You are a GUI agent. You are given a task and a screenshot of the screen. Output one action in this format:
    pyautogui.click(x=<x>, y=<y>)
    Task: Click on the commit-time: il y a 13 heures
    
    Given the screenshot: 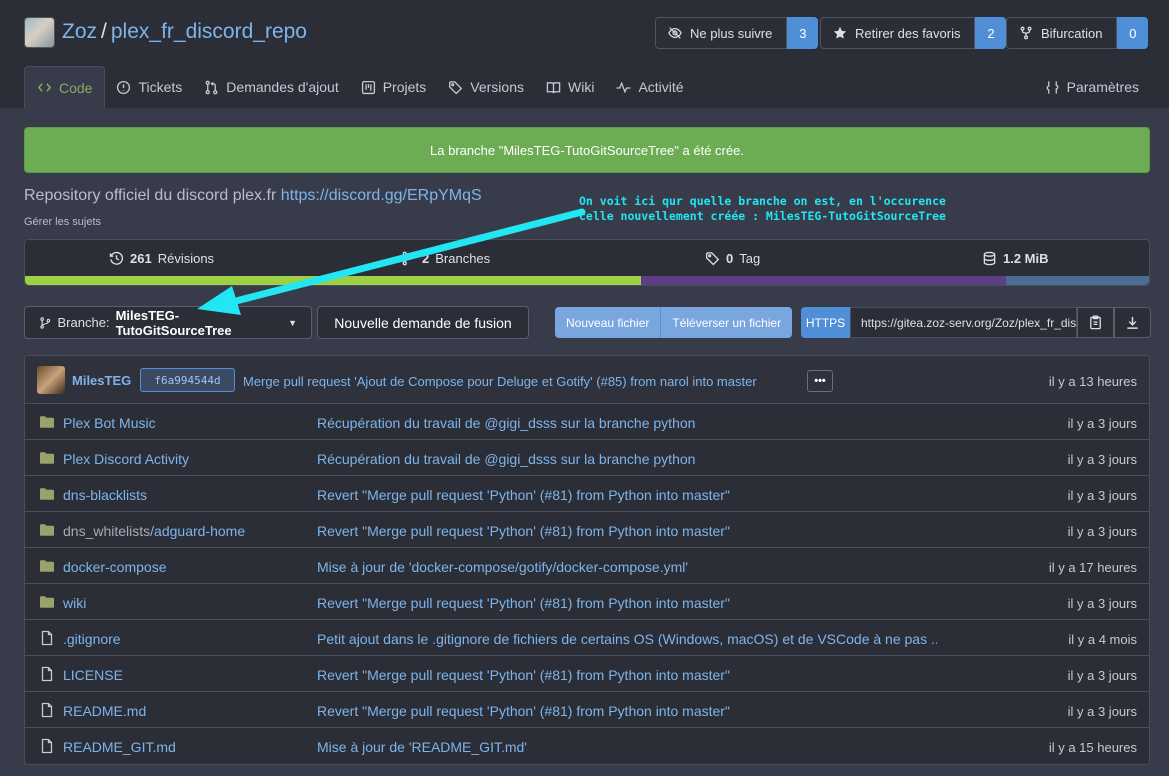 What is the action you would take?
    pyautogui.click(x=1092, y=381)
    